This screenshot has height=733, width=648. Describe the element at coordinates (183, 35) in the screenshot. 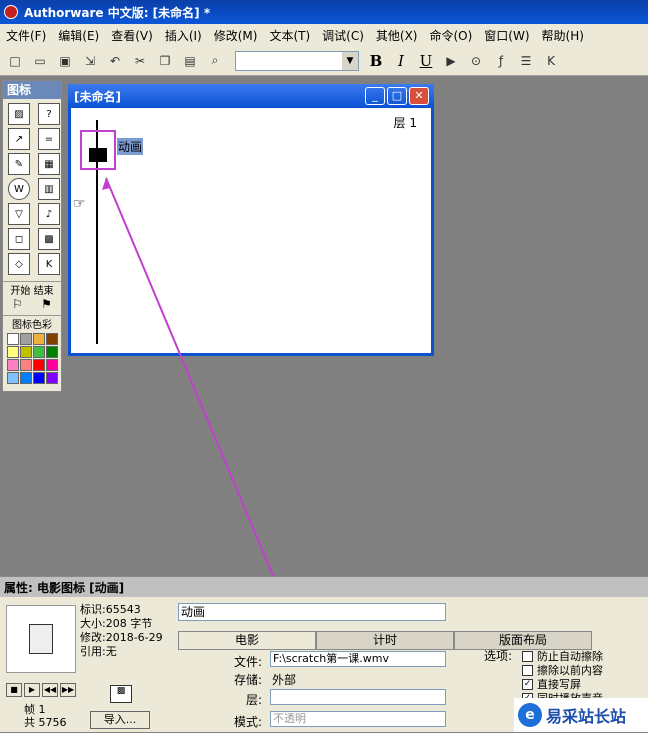

I see `menu-insert: 插入(I)` at that location.